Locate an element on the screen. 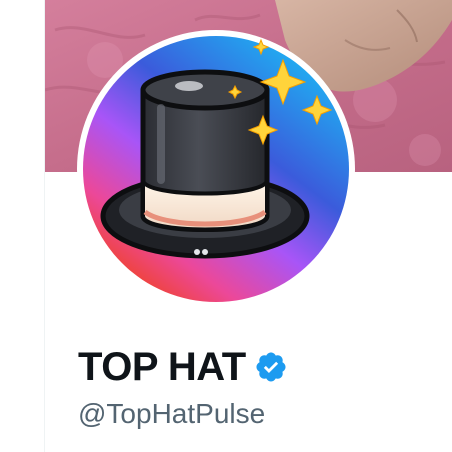 The width and height of the screenshot is (452, 452). profile-handle: @TopHatPulse is located at coordinates (172, 413).